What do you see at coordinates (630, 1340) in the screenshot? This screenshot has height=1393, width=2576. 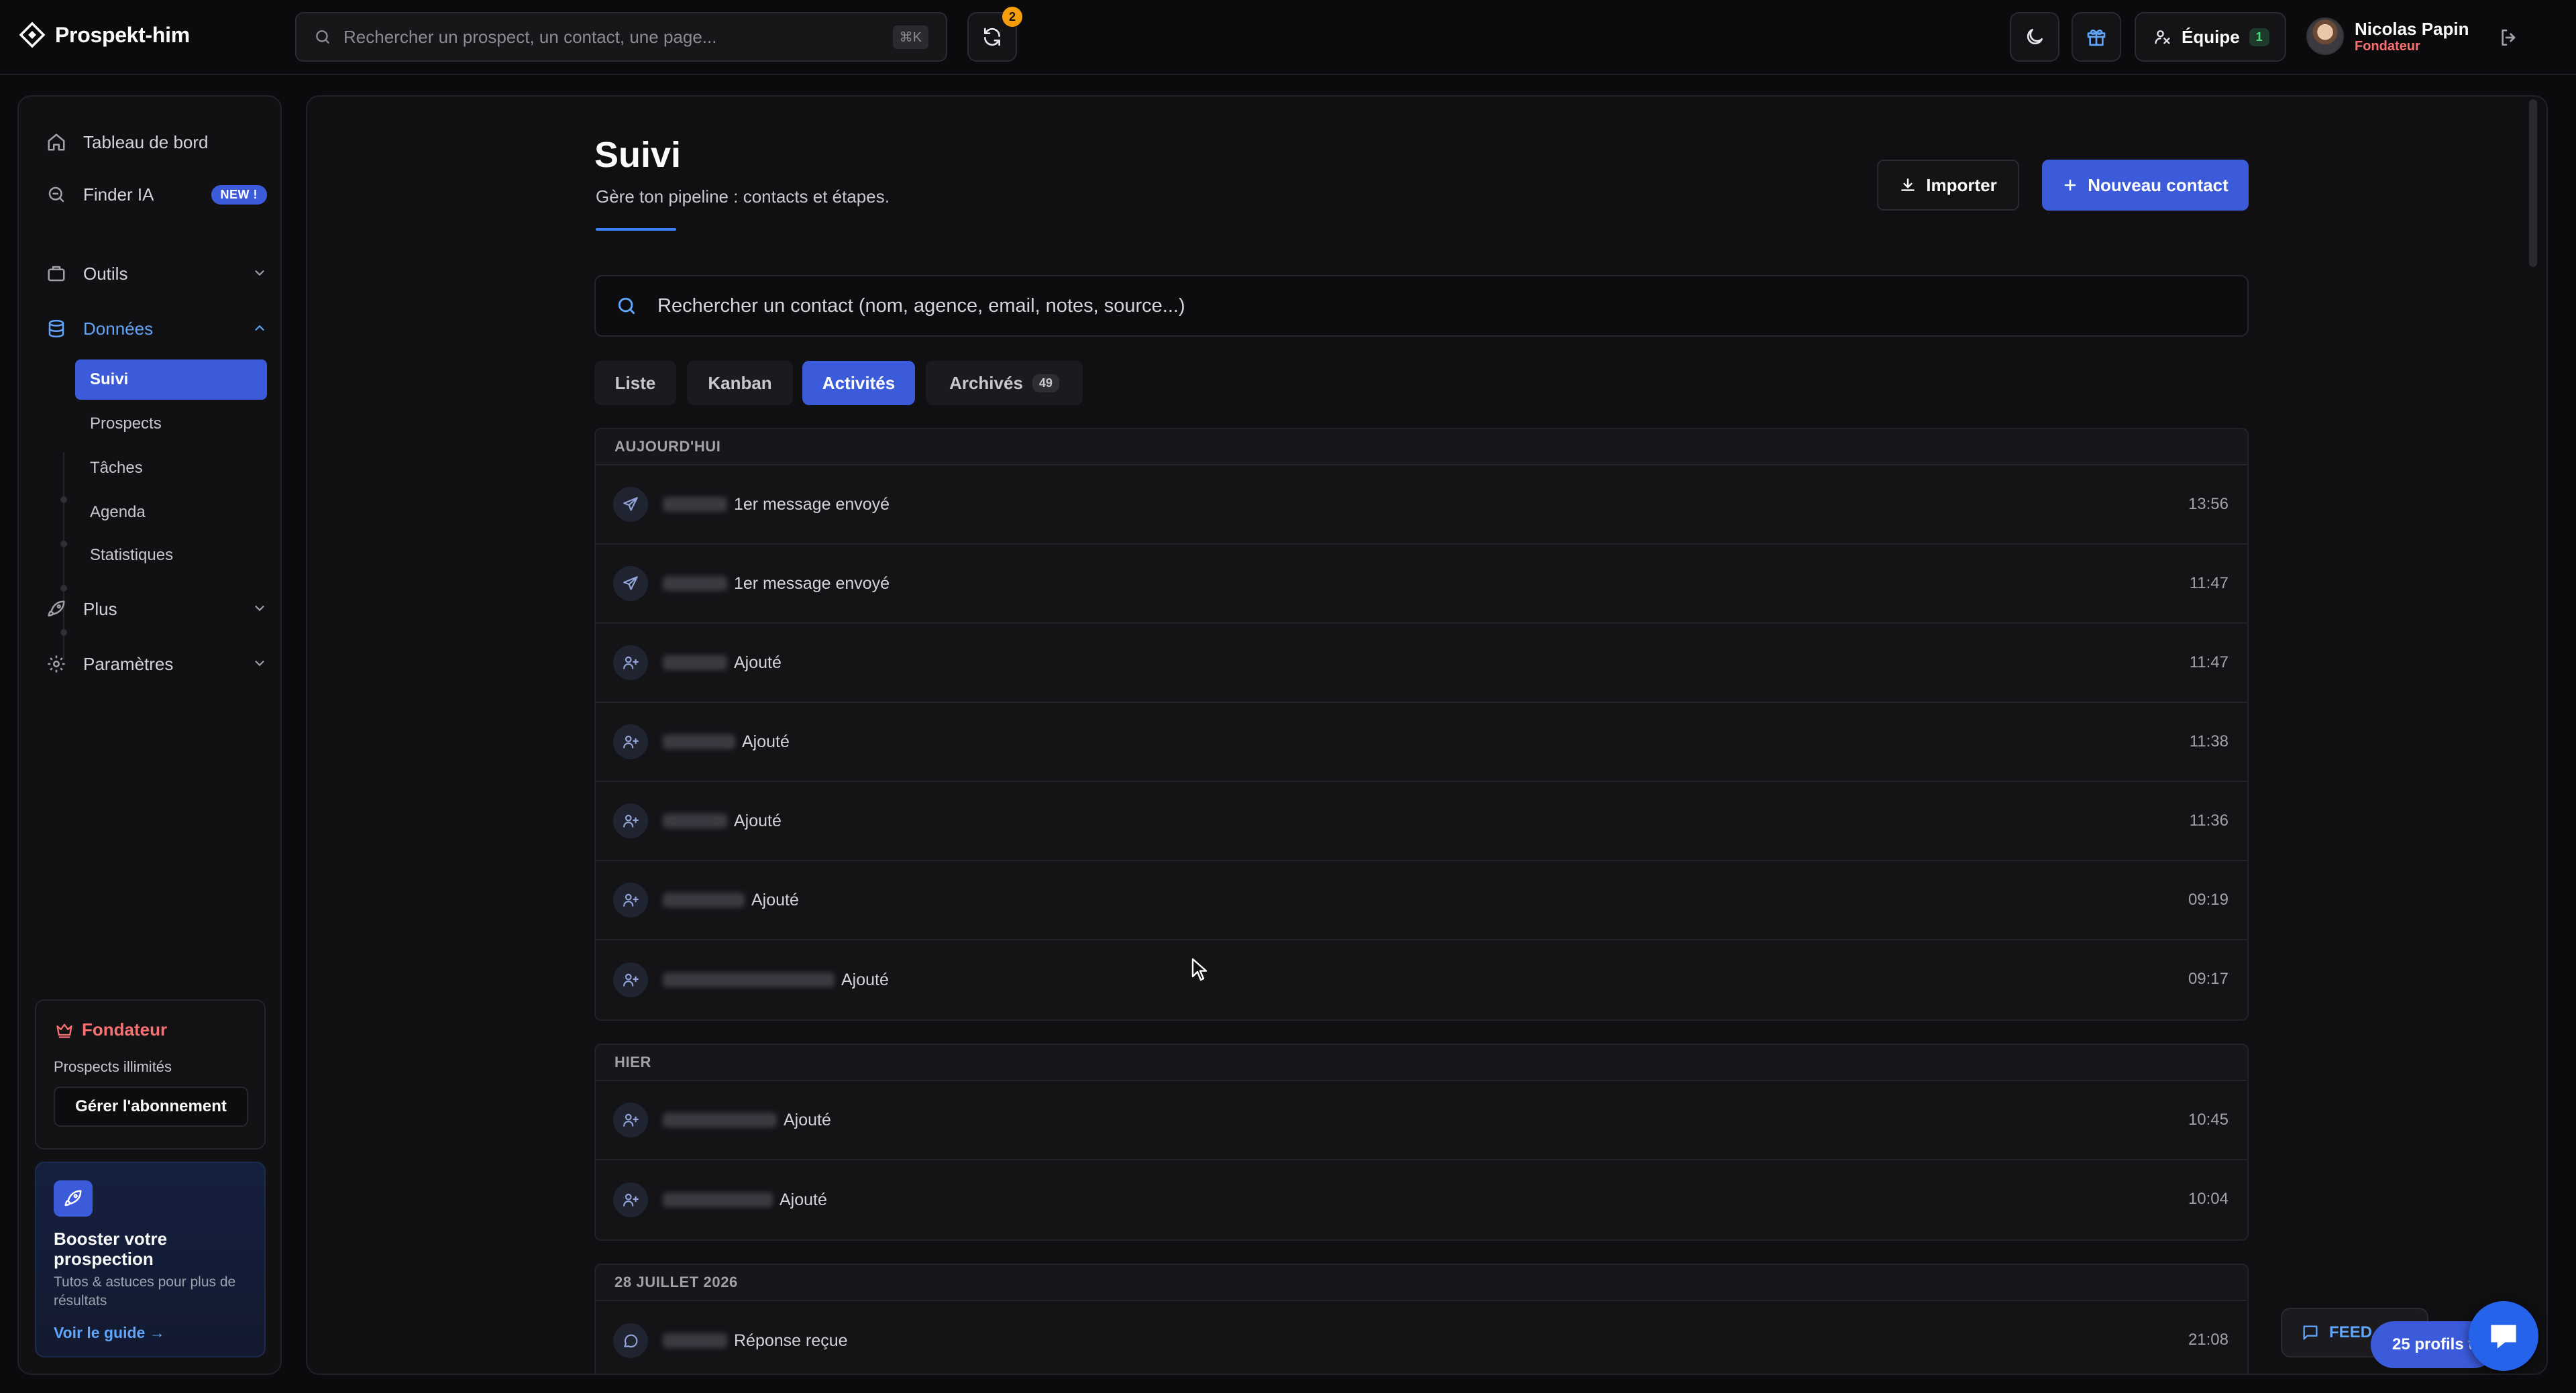 I see `message-icon` at bounding box center [630, 1340].